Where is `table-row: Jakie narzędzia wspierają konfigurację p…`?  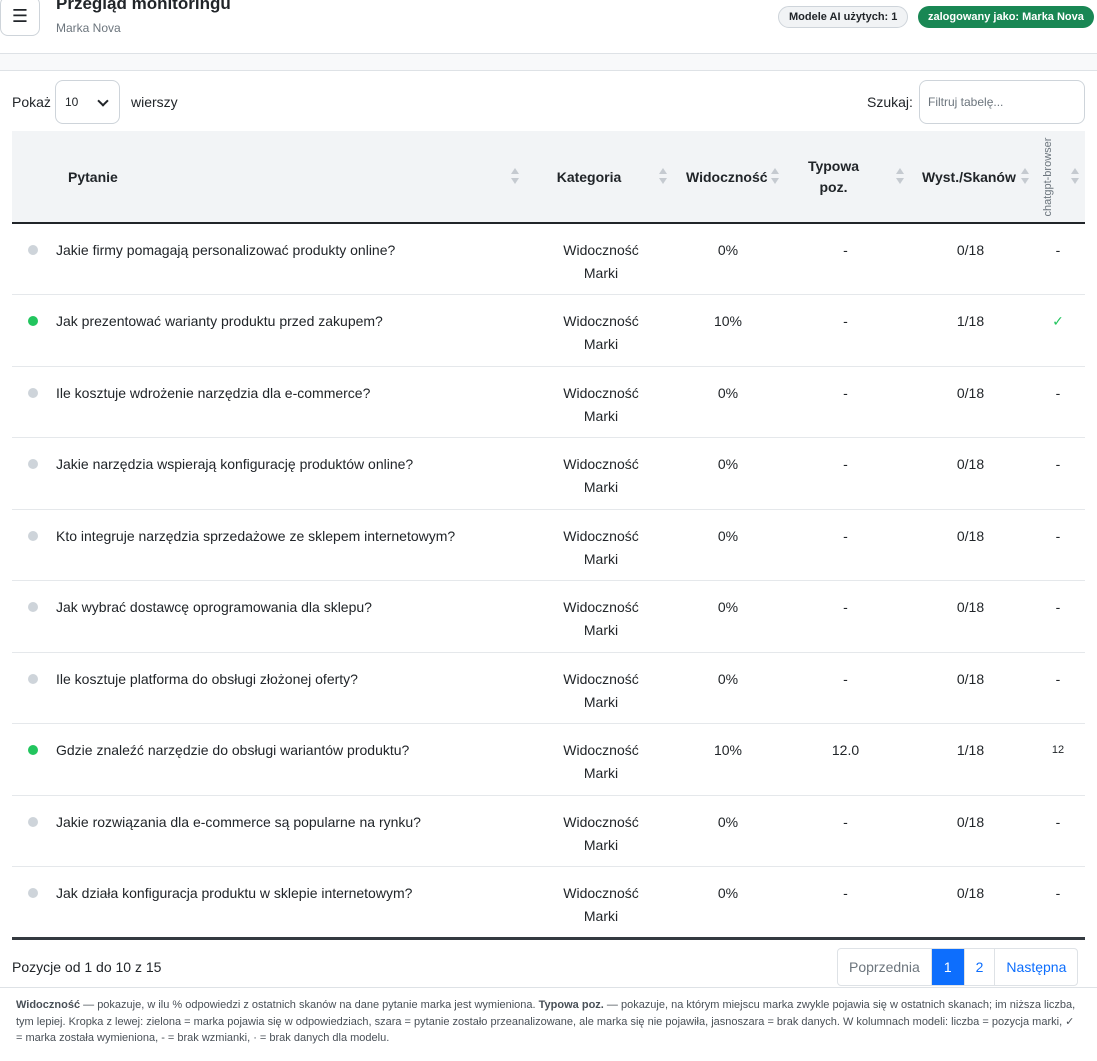
table-row: Jakie narzędzia wspierają konfigurację p… is located at coordinates (548, 473).